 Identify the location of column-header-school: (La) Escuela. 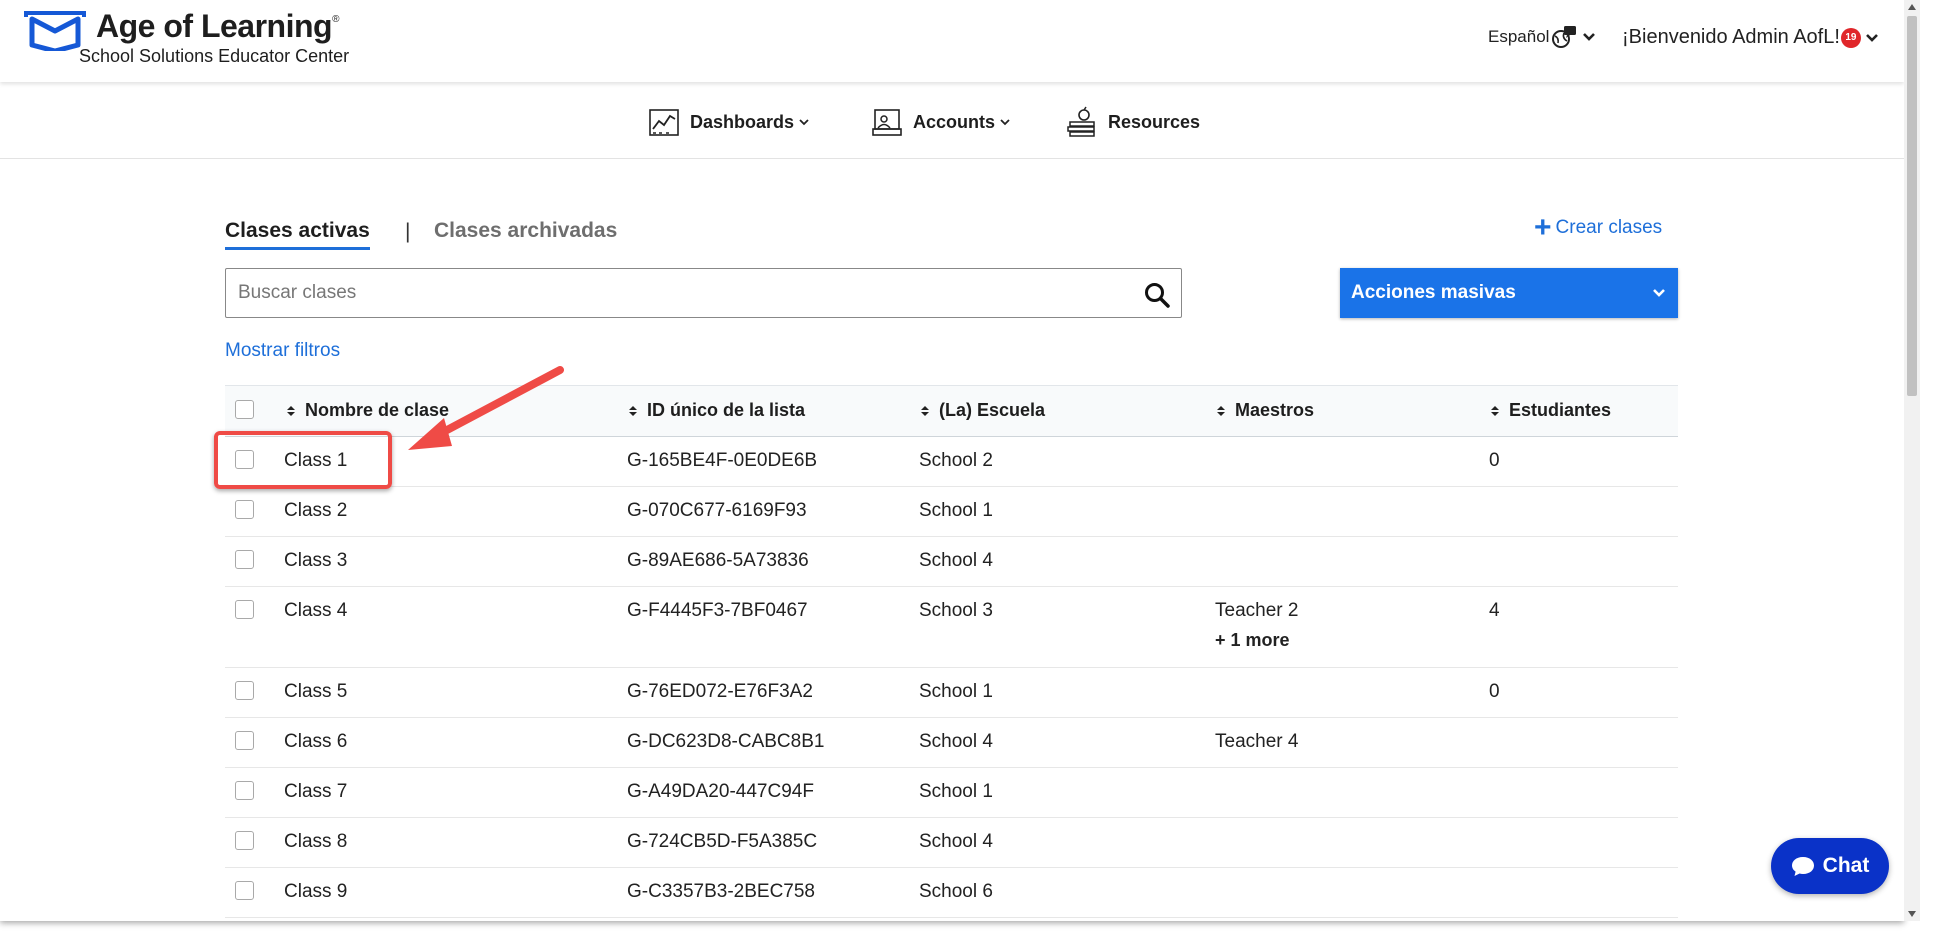
(982, 410).